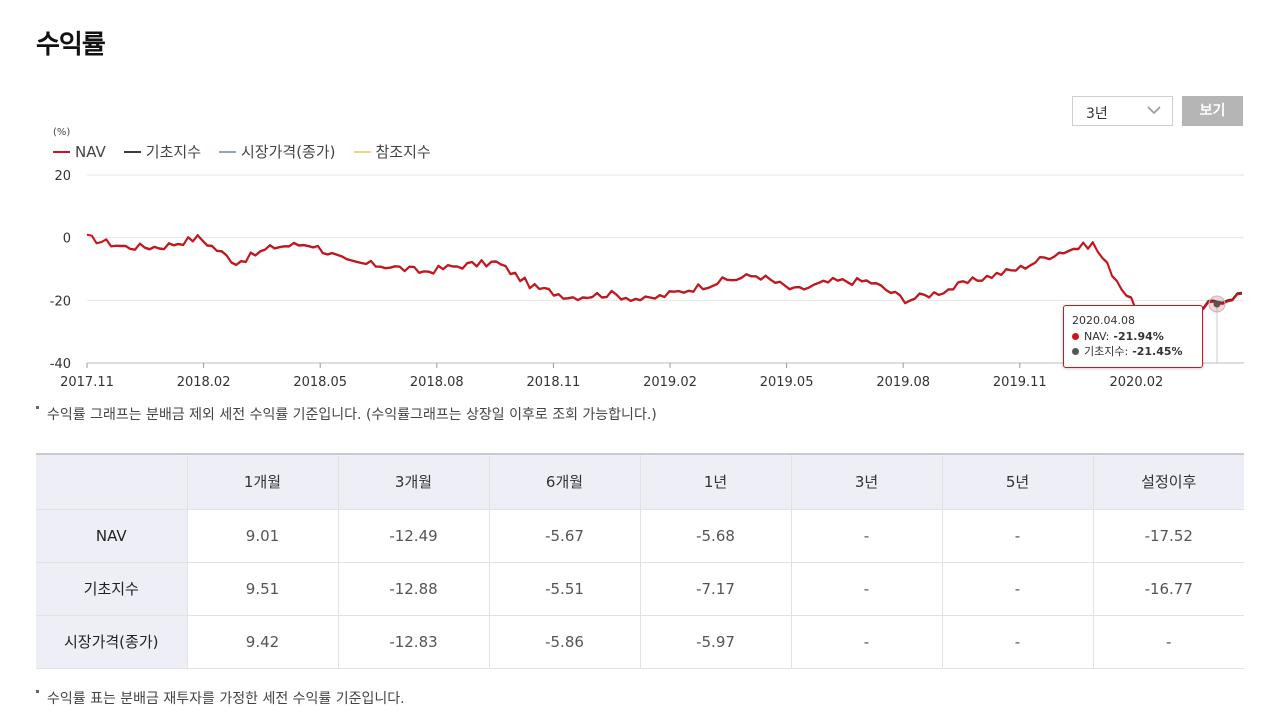 Image resolution: width=1280 pixels, height=717 pixels. What do you see at coordinates (787, 382) in the screenshot?
I see `x-tick-label: 2019.05` at bounding box center [787, 382].